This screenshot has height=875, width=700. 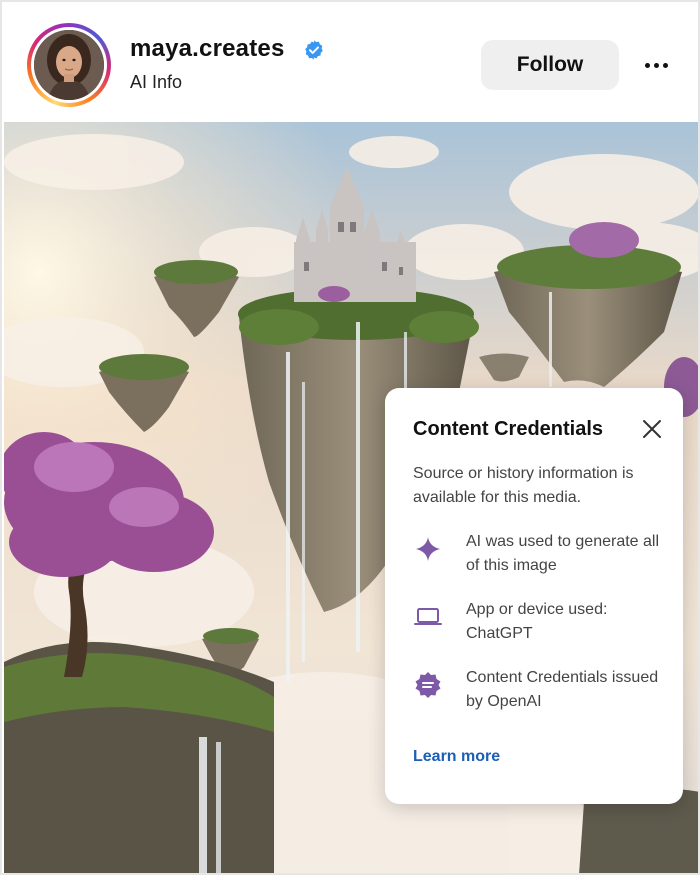 What do you see at coordinates (652, 429) in the screenshot?
I see `close-icon` at bounding box center [652, 429].